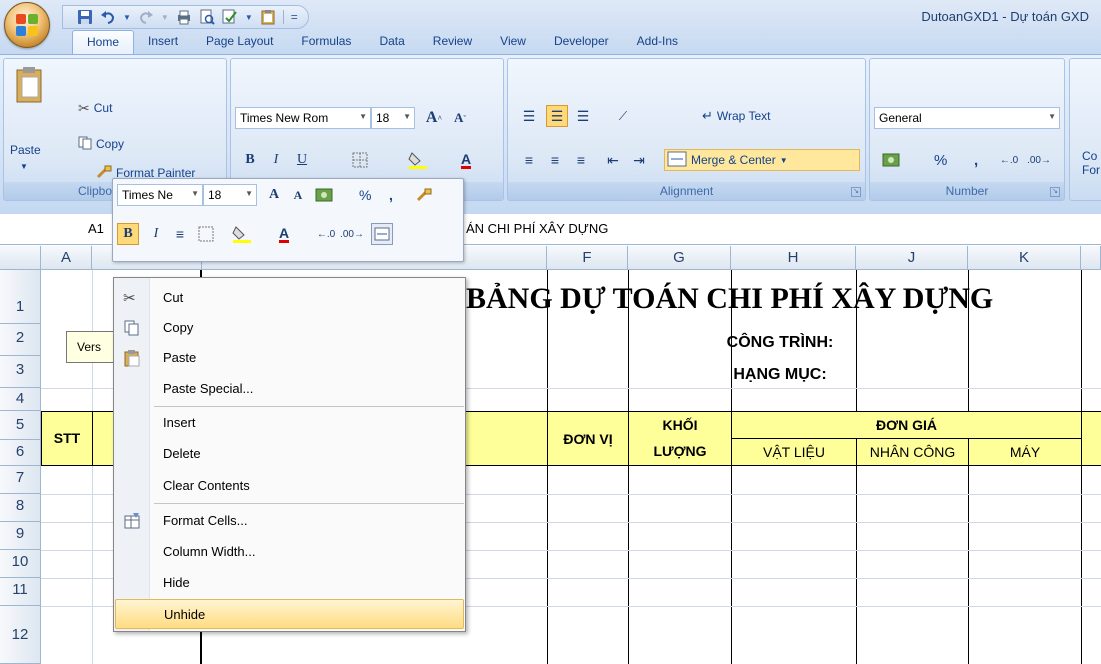  I want to click on mini-bold-icon: B, so click(128, 234).